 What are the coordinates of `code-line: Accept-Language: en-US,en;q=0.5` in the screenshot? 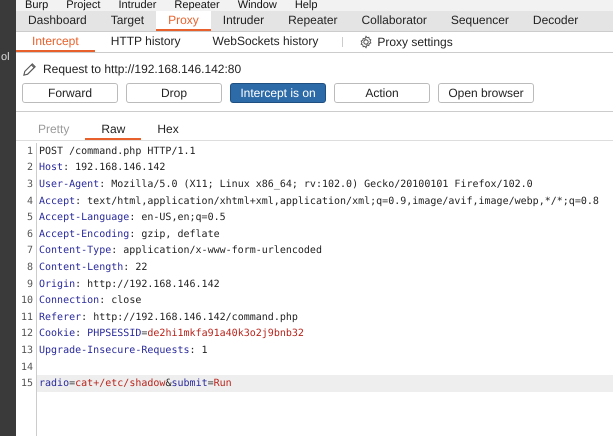 It's located at (132, 218).